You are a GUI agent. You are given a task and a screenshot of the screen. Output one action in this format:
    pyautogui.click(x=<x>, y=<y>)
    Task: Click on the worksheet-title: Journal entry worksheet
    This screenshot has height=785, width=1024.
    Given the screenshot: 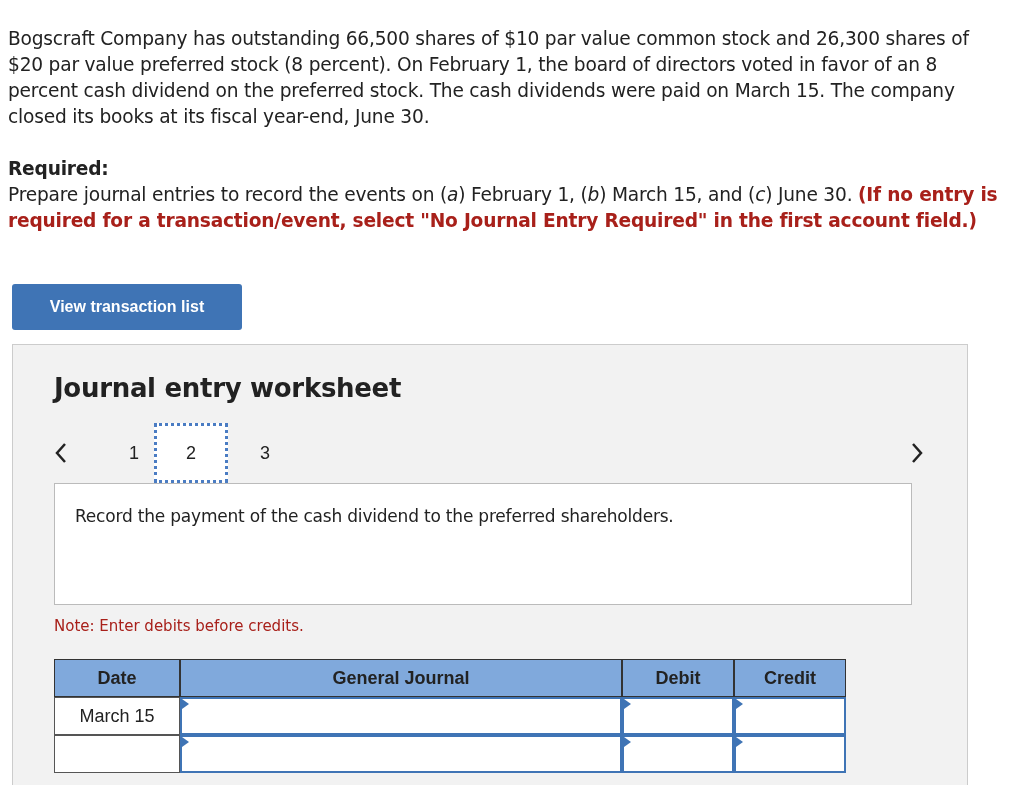 What is the action you would take?
    pyautogui.click(x=228, y=388)
    